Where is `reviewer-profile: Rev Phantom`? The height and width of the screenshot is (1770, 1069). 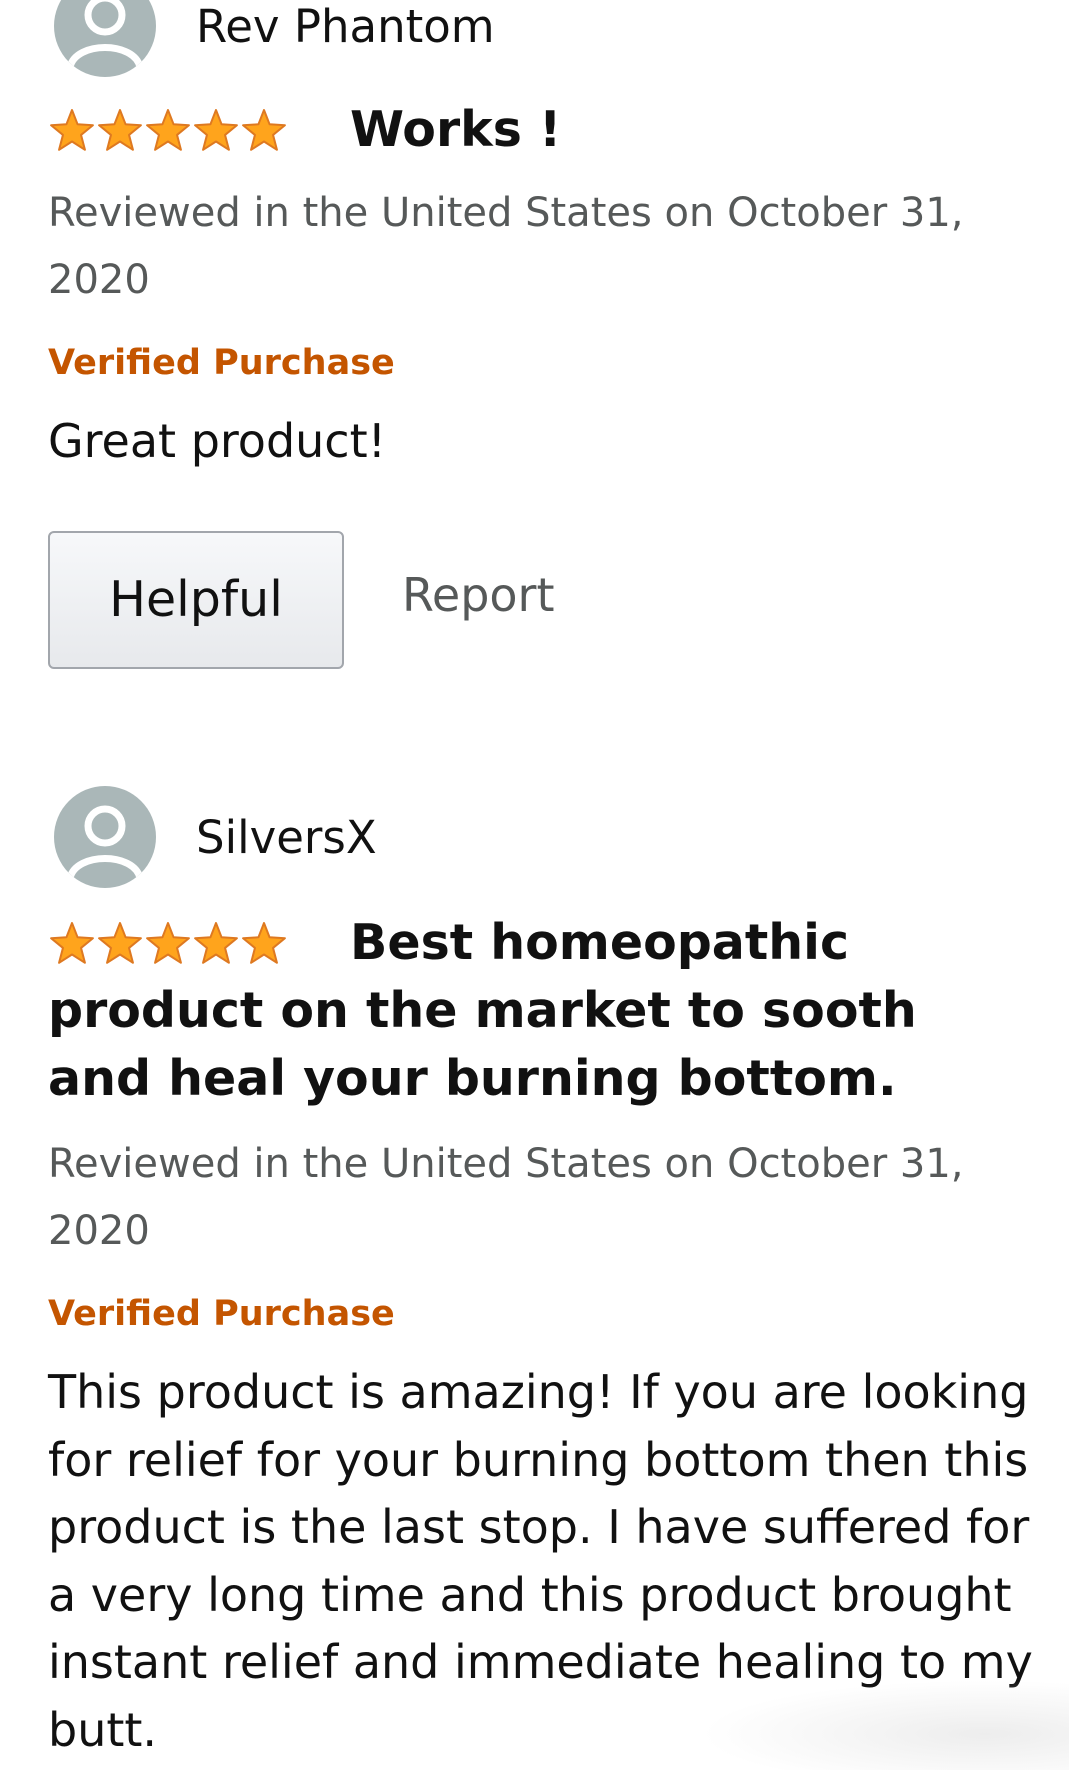
reviewer-profile: Rev Phantom is located at coordinates (274, 39).